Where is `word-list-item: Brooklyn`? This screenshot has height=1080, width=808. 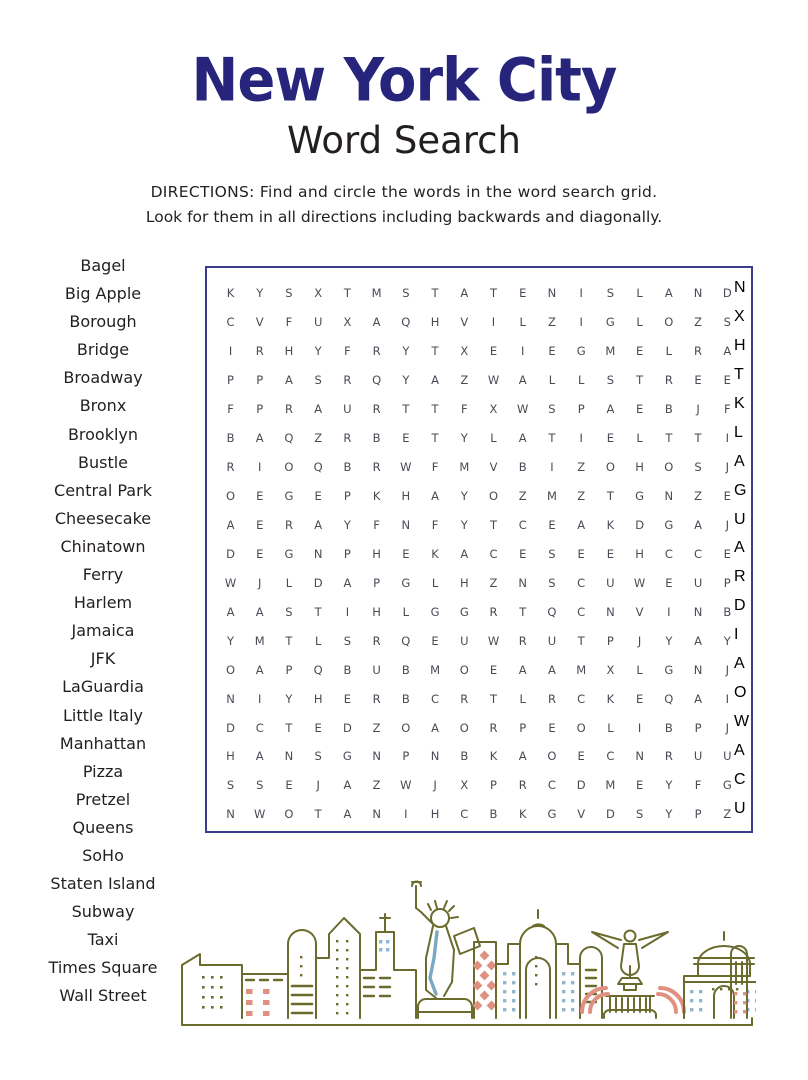 word-list-item: Brooklyn is located at coordinates (103, 434).